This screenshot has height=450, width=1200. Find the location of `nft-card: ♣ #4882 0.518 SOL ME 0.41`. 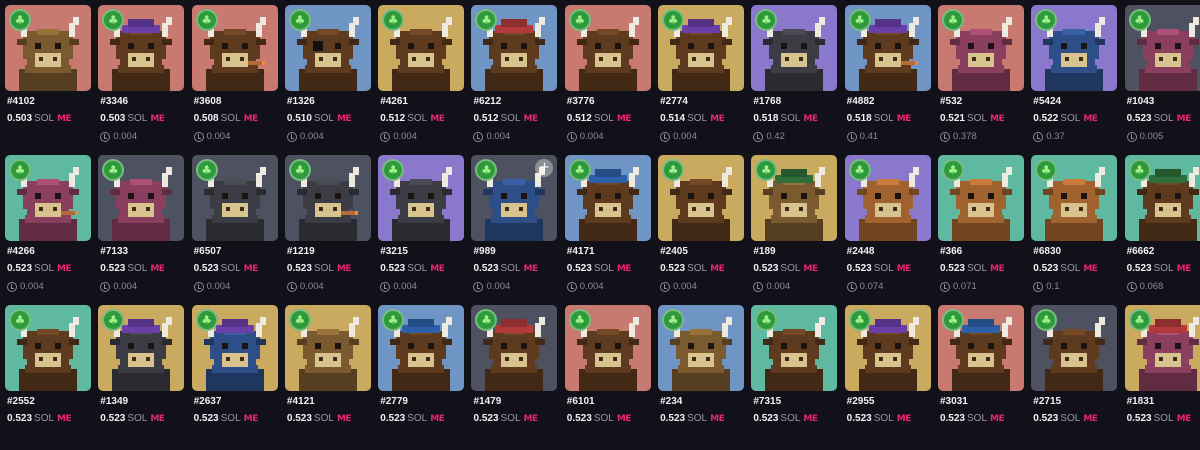

nft-card: ♣ #4882 0.518 SOL ME 0.41 is located at coordinates (887, 75).